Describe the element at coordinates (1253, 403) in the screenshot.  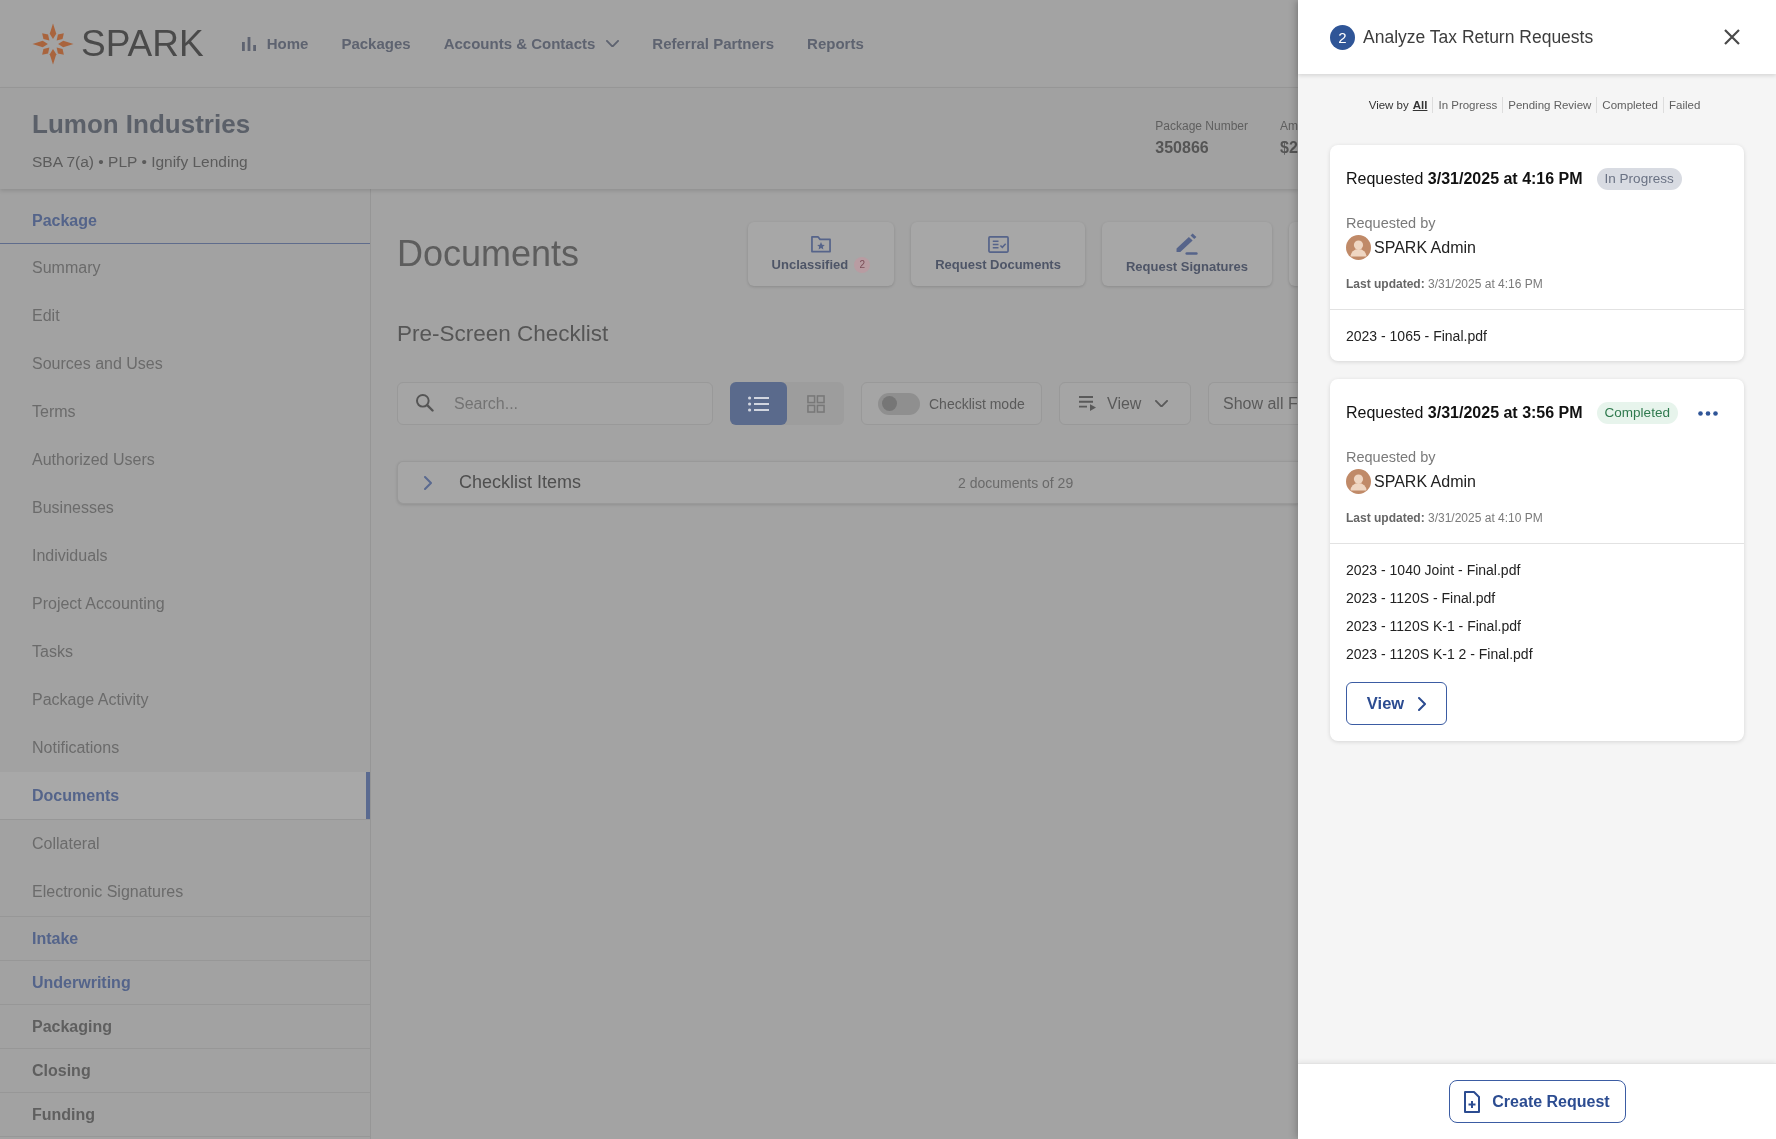
I see `show-all-button: Show all F` at that location.